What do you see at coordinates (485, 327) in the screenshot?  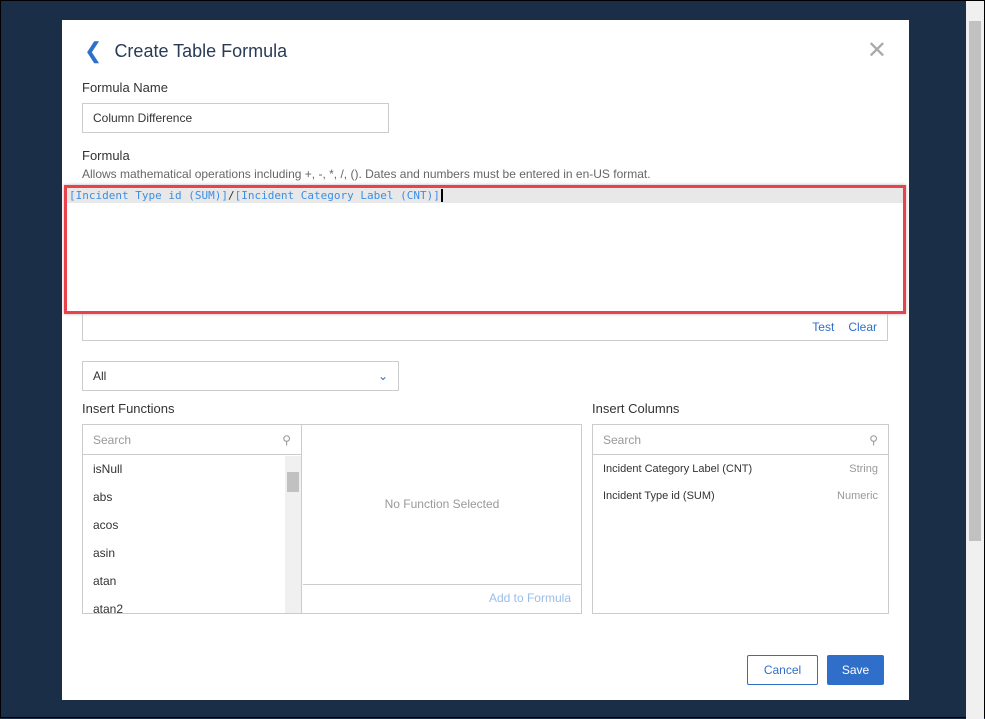 I see `editor-actions: Test Clear` at bounding box center [485, 327].